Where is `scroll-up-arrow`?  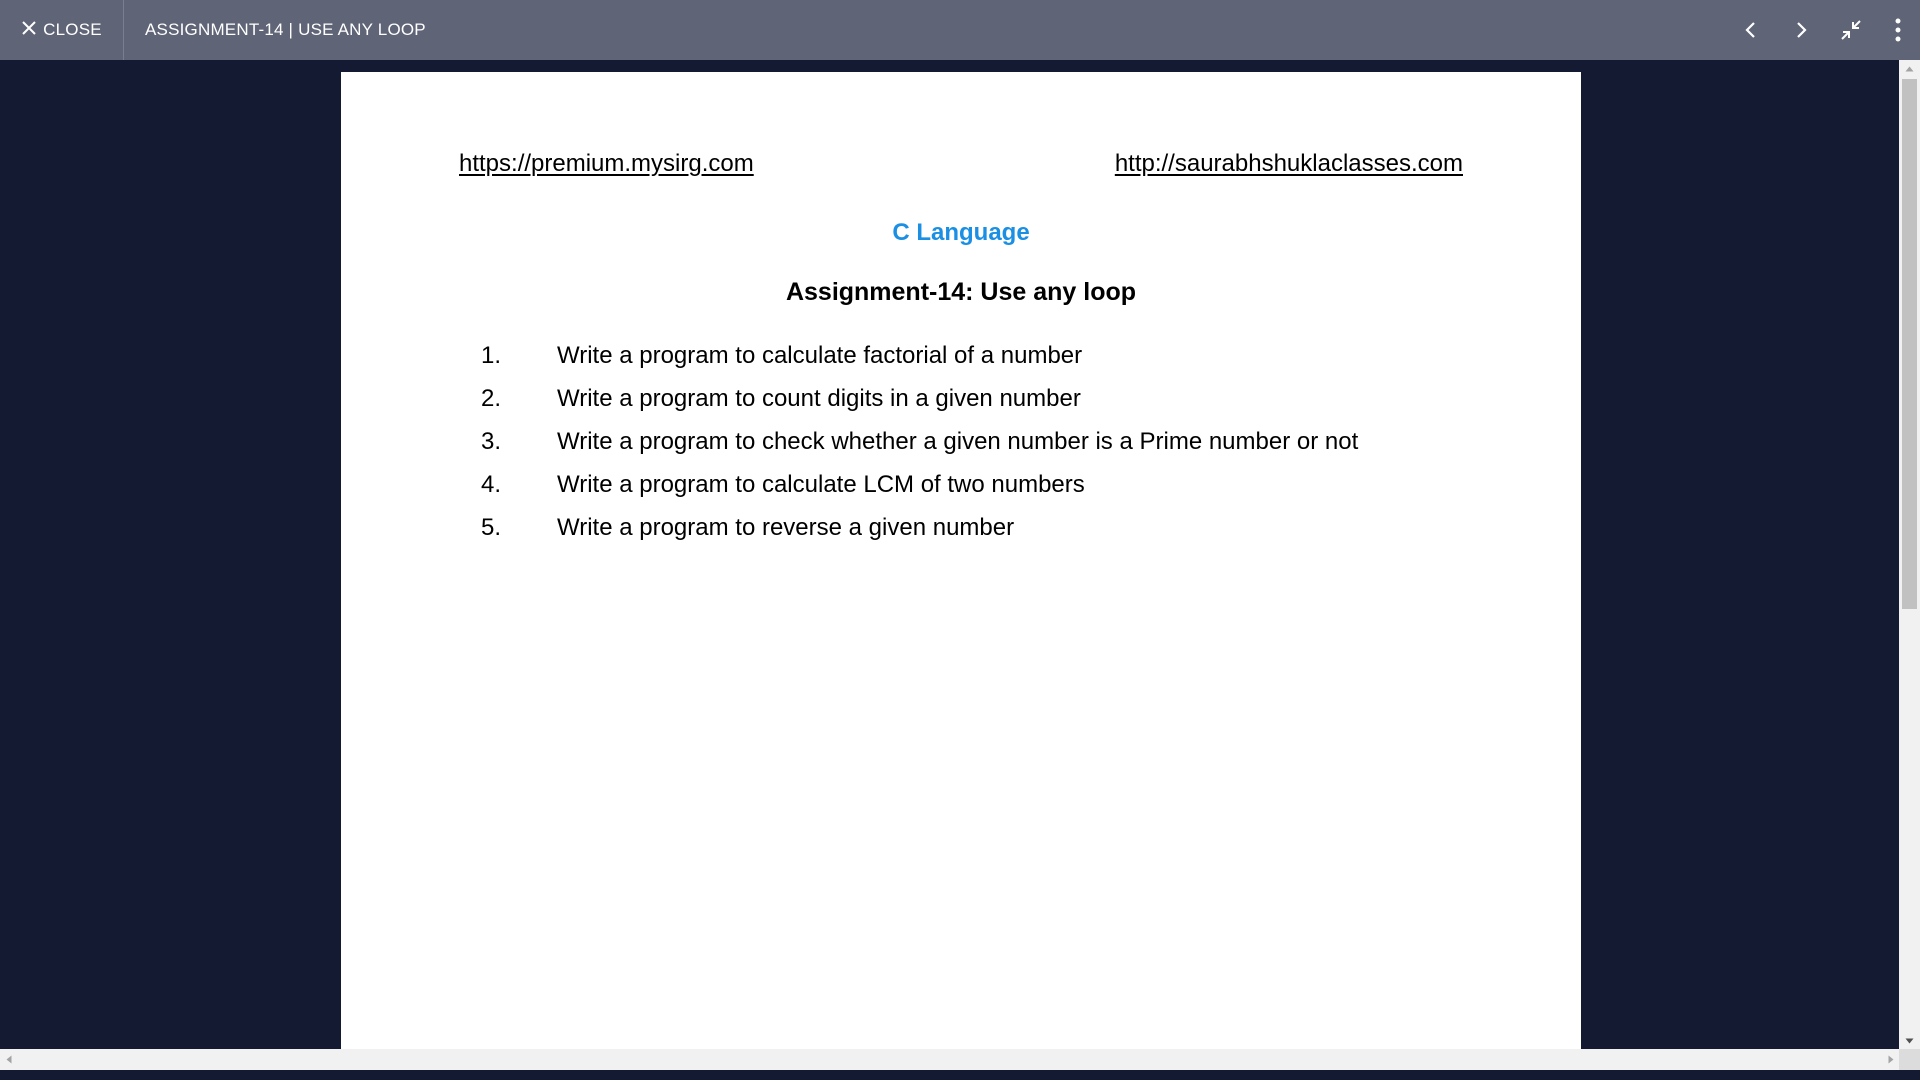 scroll-up-arrow is located at coordinates (1909, 68).